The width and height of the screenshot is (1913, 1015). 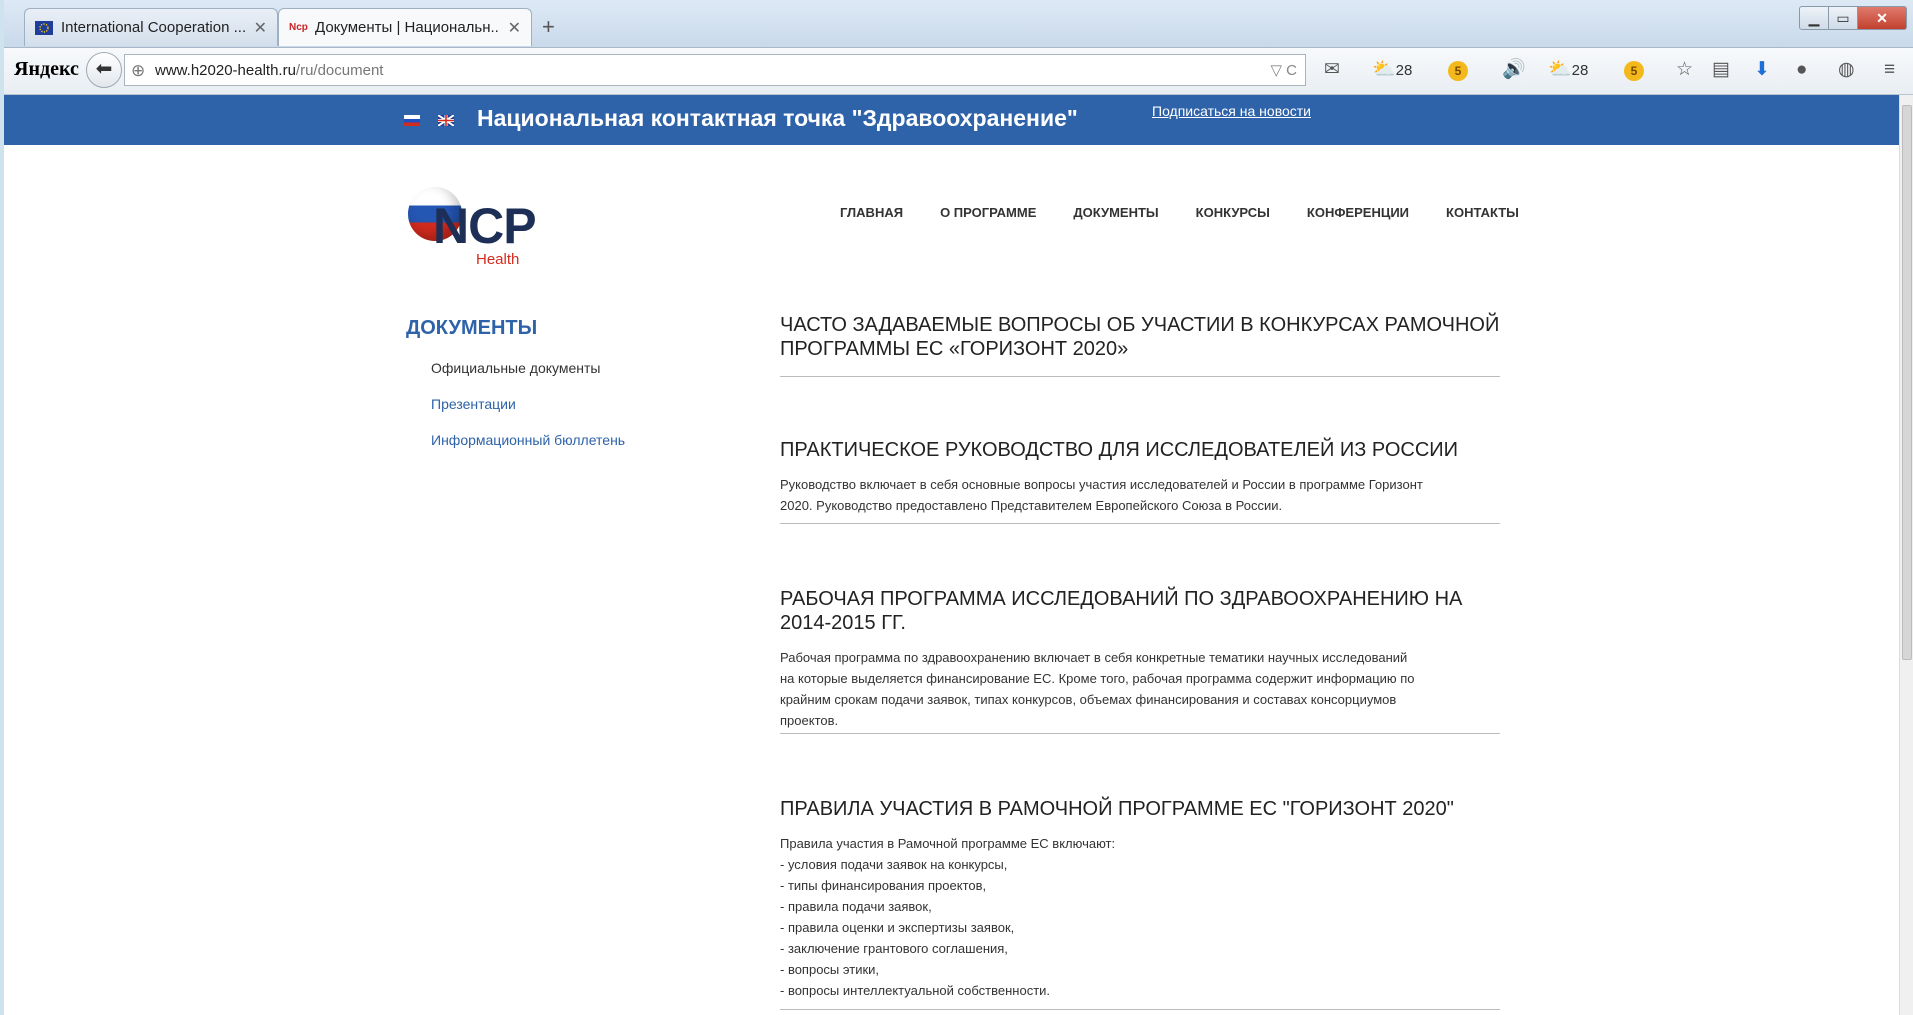 I want to click on tab-documents: Ncp Документы | Национальн... ✕, so click(x=405, y=27).